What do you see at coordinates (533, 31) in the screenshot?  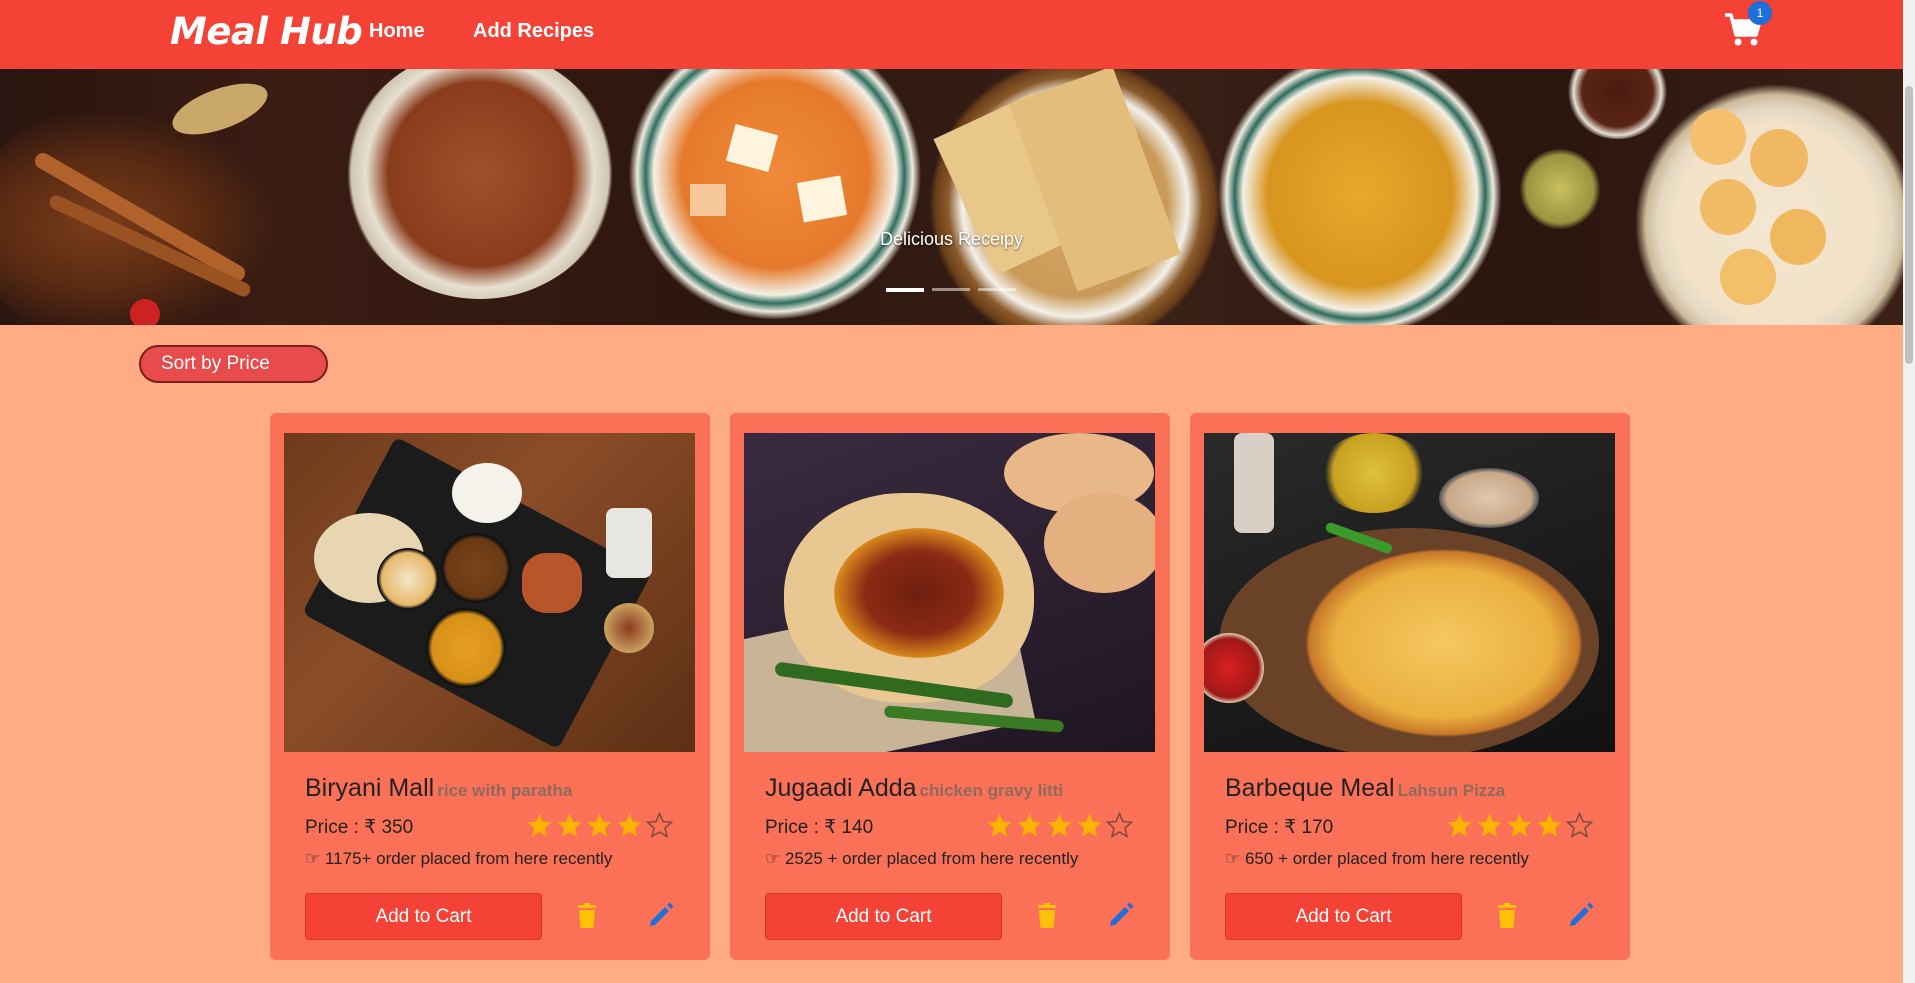 I see `nav-add-recipes-link: Add Recipes` at bounding box center [533, 31].